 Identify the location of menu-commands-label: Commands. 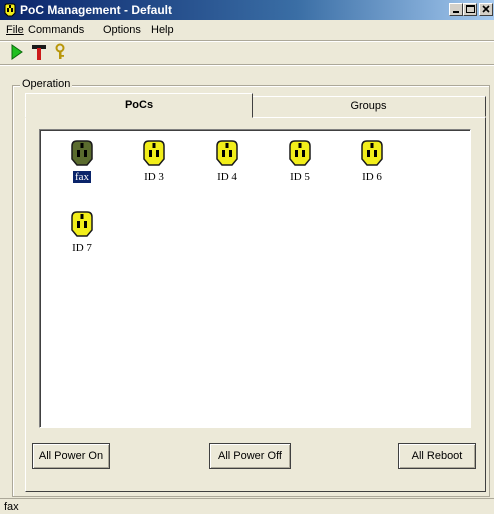
(56, 30).